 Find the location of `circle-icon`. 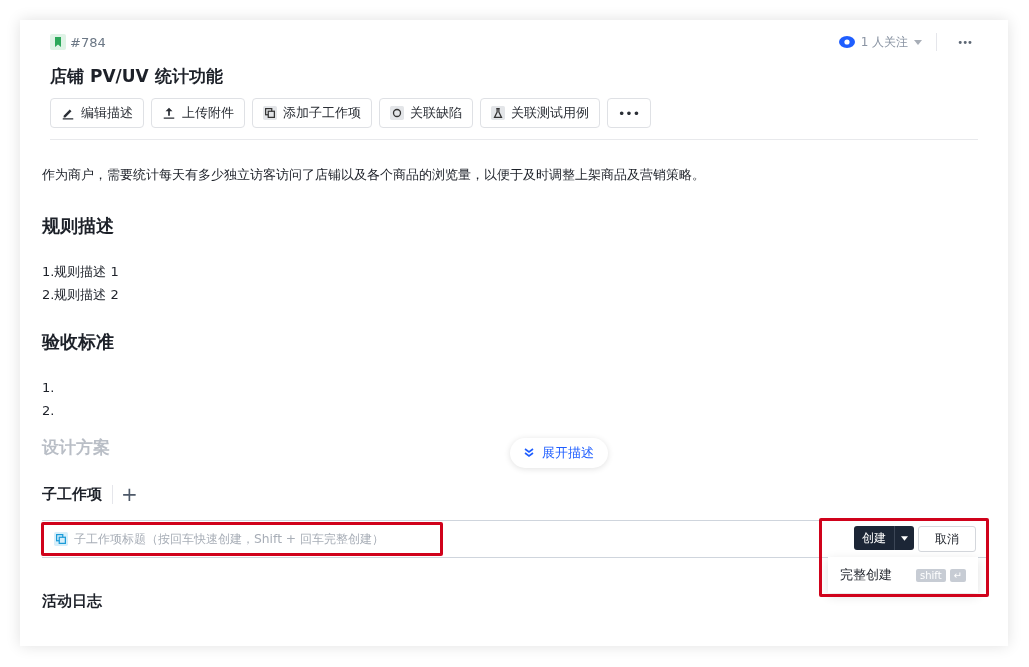

circle-icon is located at coordinates (397, 113).